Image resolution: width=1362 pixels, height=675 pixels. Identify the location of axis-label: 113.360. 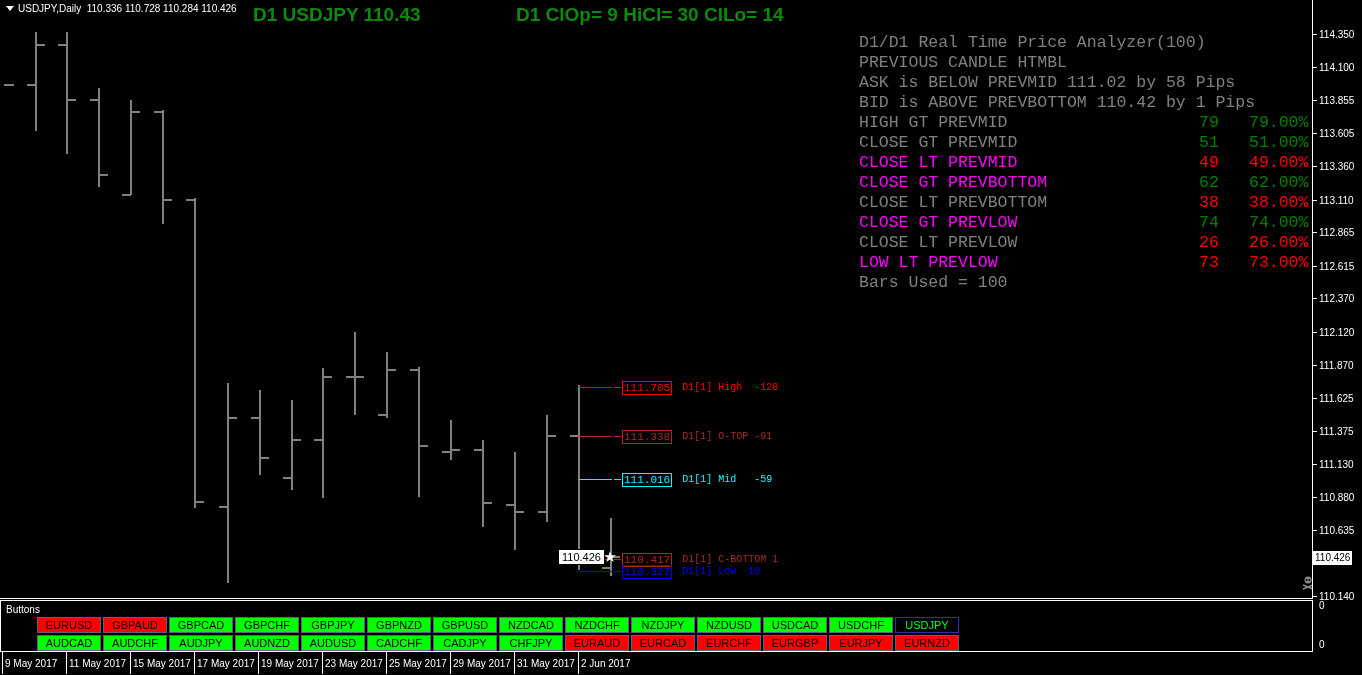
(1337, 166).